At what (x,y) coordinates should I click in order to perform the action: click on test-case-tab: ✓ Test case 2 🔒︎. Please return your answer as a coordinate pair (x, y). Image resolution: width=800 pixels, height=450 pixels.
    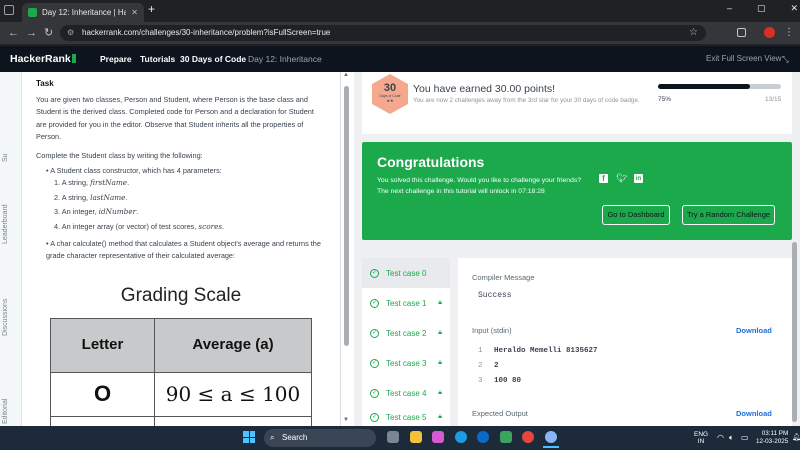
    Looking at the image, I should click on (406, 333).